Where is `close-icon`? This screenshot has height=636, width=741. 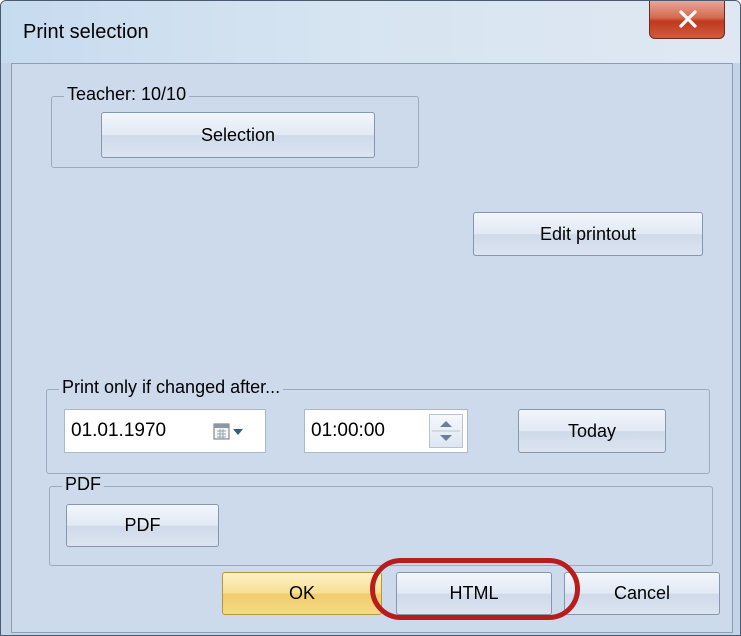
close-icon is located at coordinates (688, 19).